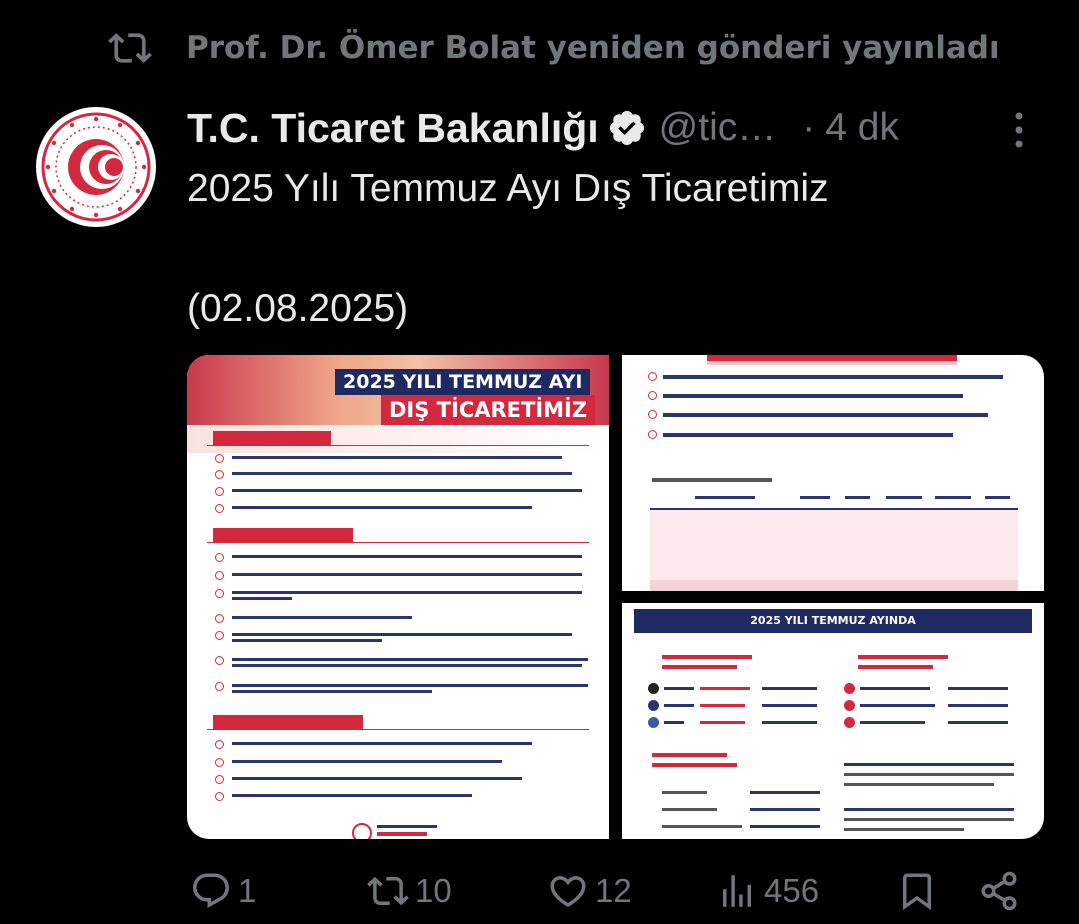 This screenshot has height=924, width=1079. I want to click on tweet-header: T.C. Ticaret Bakanlığı @tic… · 4 dk, so click(543, 128).